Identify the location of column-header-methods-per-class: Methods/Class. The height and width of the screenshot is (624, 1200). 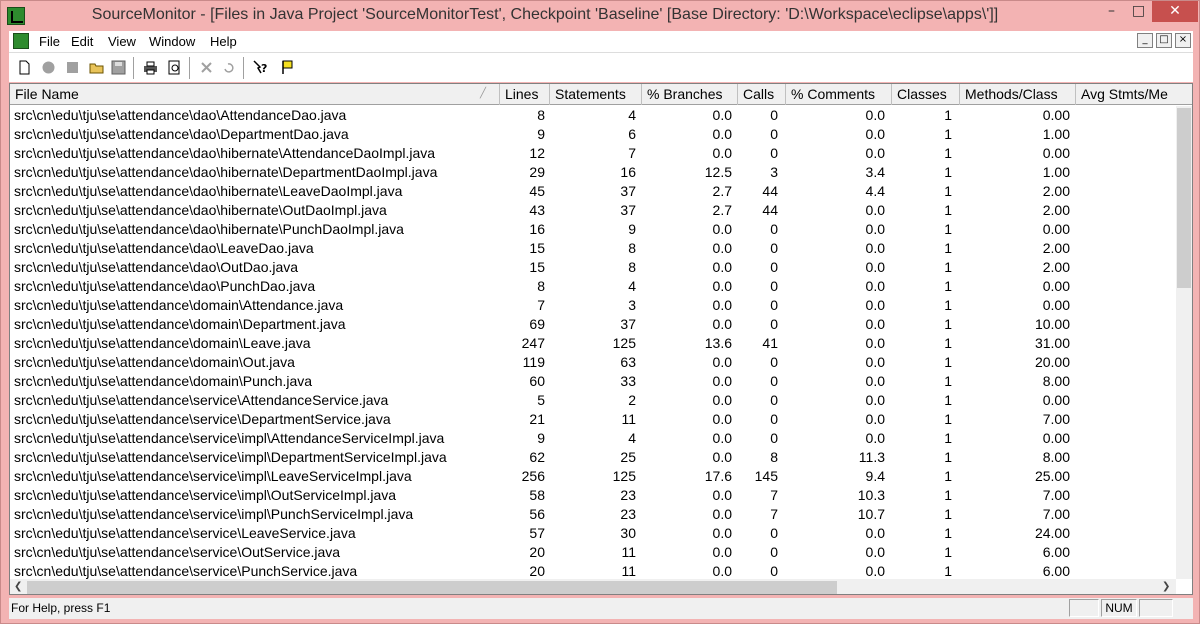
(1018, 94).